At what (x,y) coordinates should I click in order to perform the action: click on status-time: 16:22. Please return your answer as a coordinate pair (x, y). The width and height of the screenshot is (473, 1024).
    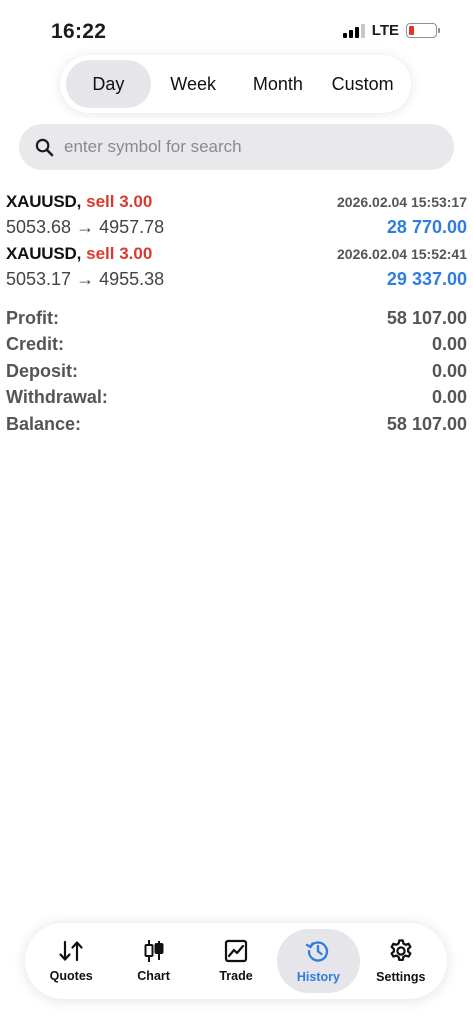
    Looking at the image, I should click on (79, 31).